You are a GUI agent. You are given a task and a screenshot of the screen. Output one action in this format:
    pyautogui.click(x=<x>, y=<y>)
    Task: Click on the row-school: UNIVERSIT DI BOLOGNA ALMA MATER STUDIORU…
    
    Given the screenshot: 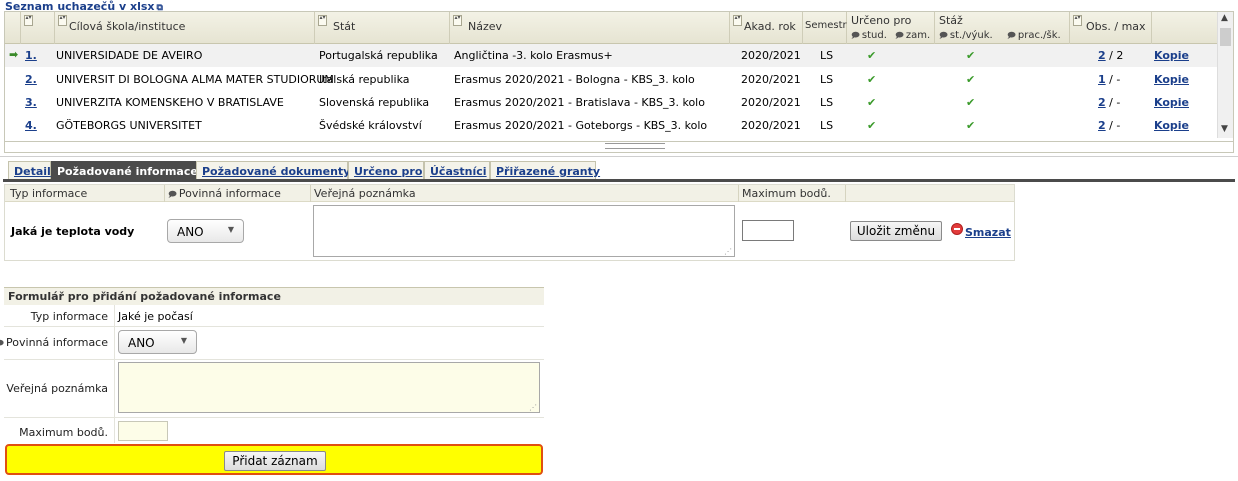 What is the action you would take?
    pyautogui.click(x=195, y=79)
    